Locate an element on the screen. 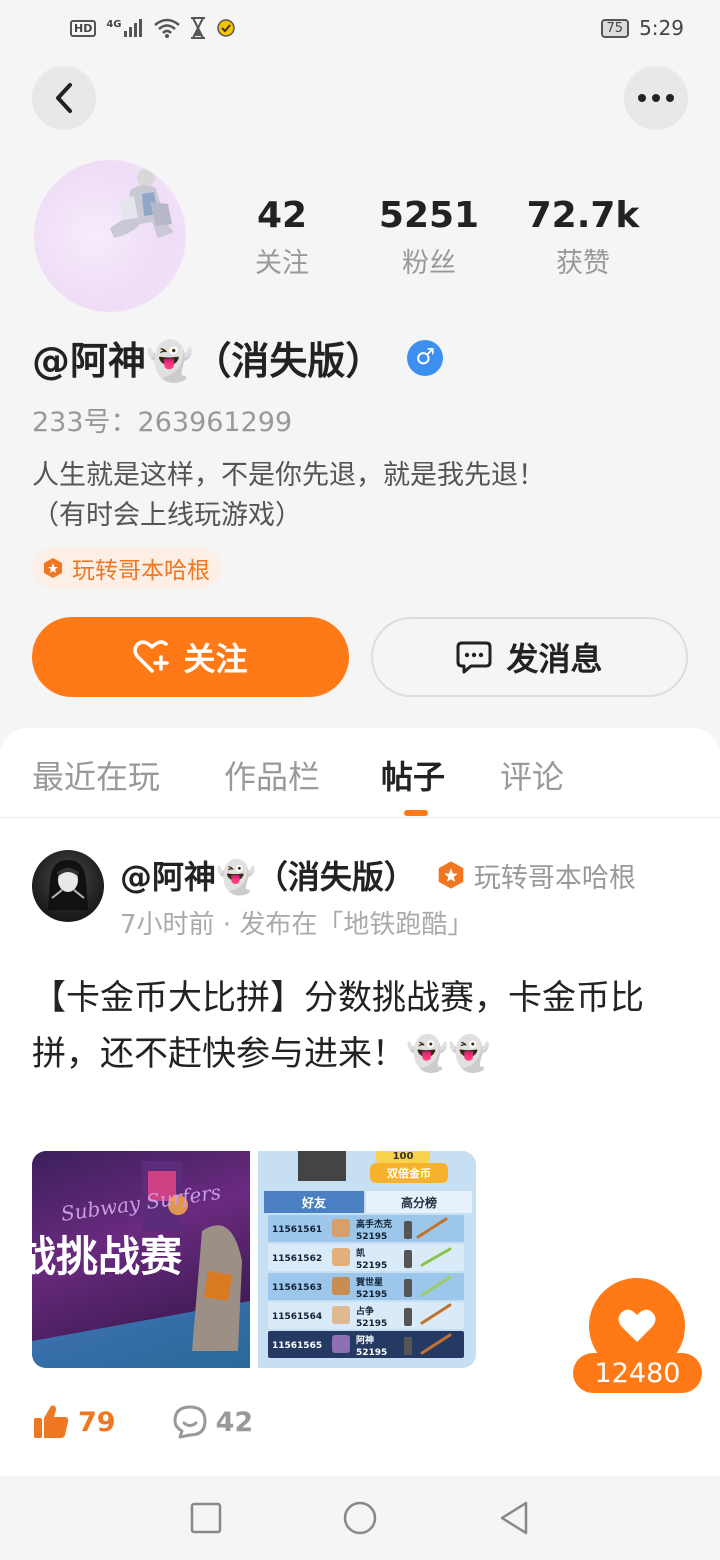 The width and height of the screenshot is (720, 1560). post-author-avatar is located at coordinates (68, 886).